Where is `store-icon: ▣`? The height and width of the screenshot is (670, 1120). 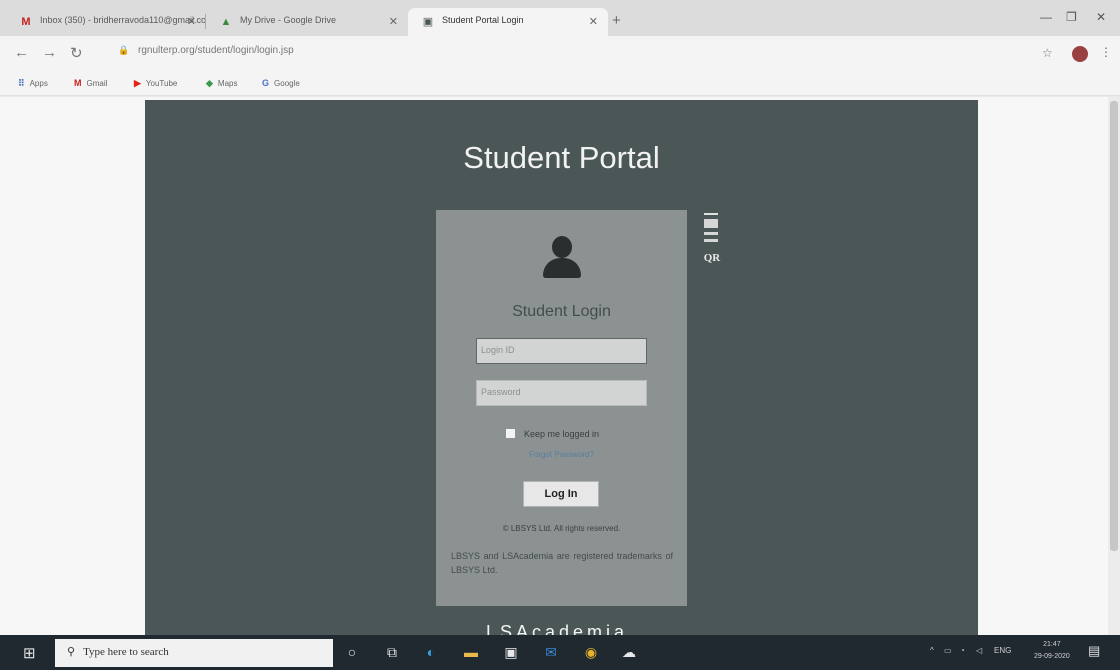
store-icon: ▣ is located at coordinates (511, 652).